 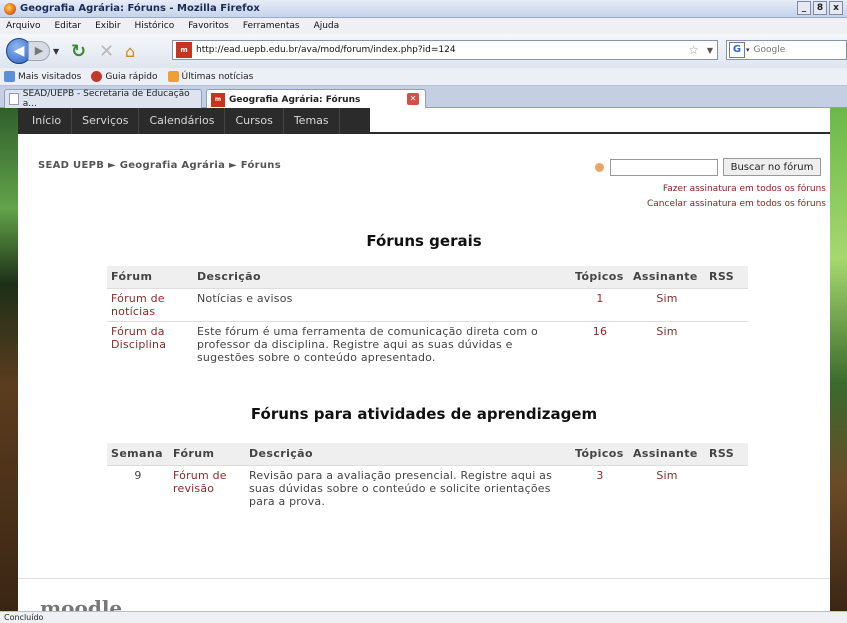 What do you see at coordinates (600, 304) in the screenshot?
I see `topics-count-link: 1` at bounding box center [600, 304].